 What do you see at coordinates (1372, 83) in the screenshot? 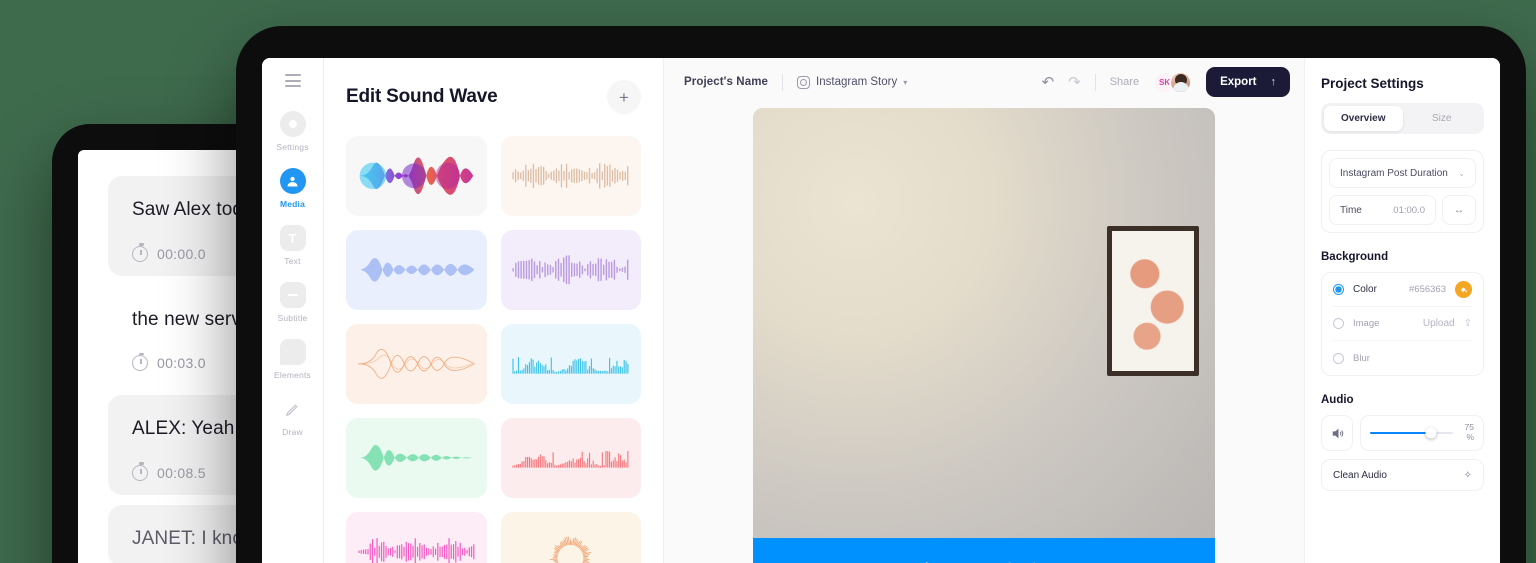
I see `panel-title: Project Settings` at bounding box center [1372, 83].